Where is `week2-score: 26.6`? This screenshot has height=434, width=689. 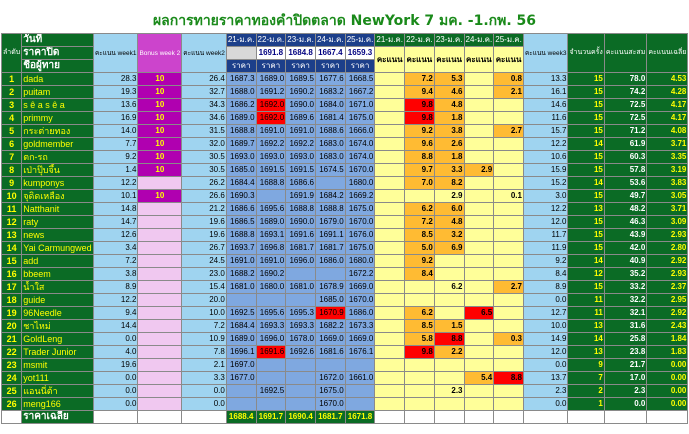
week2-score: 26.6 is located at coordinates (204, 196).